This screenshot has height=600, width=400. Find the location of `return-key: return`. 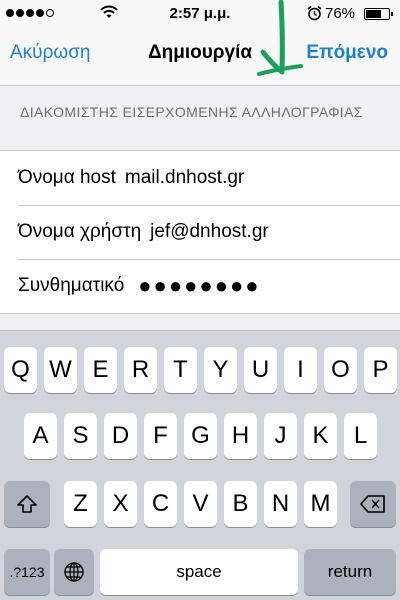

return-key: return is located at coordinates (350, 572).